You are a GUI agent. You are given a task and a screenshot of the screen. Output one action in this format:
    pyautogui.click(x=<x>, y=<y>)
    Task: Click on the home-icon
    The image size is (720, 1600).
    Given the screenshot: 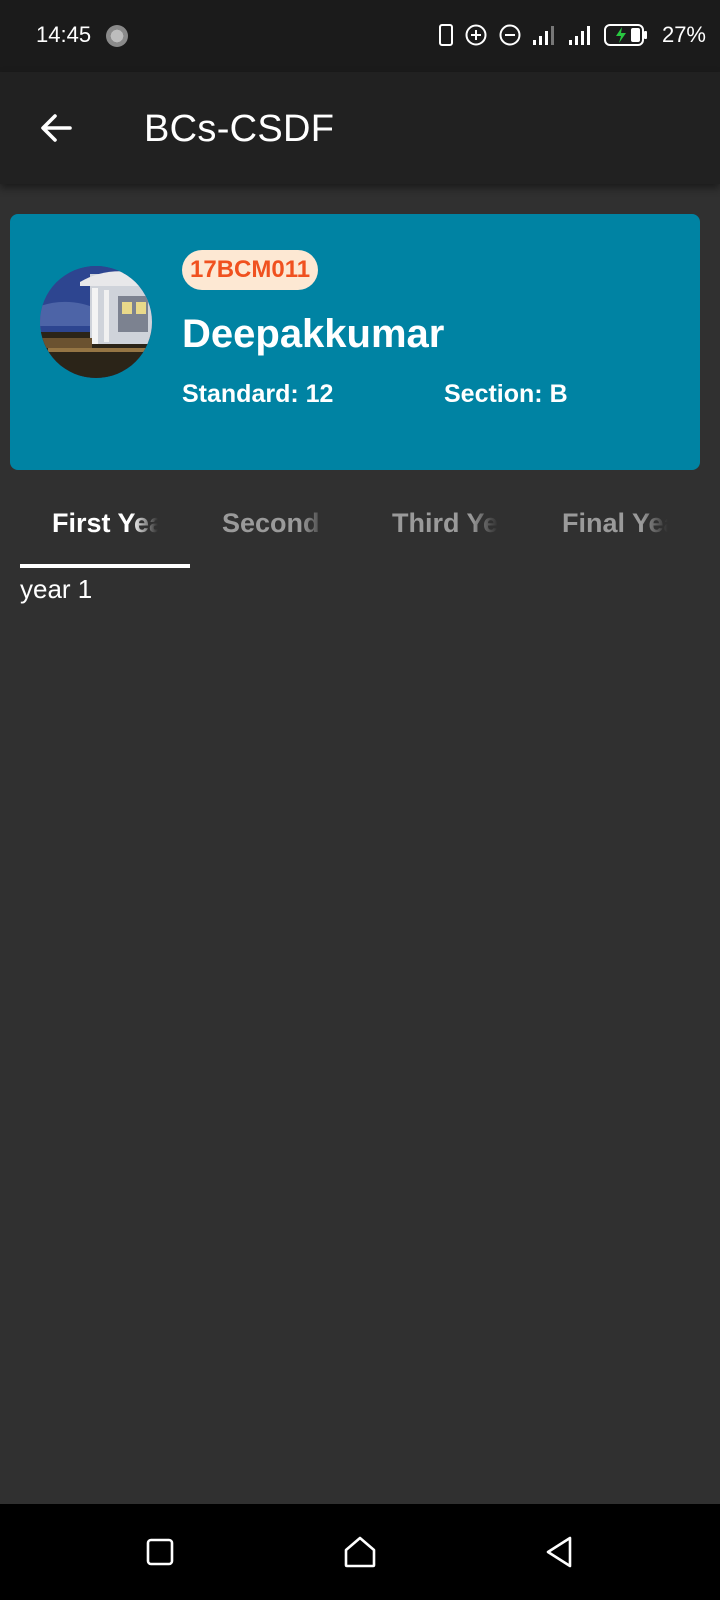 What is the action you would take?
    pyautogui.click(x=360, y=1552)
    